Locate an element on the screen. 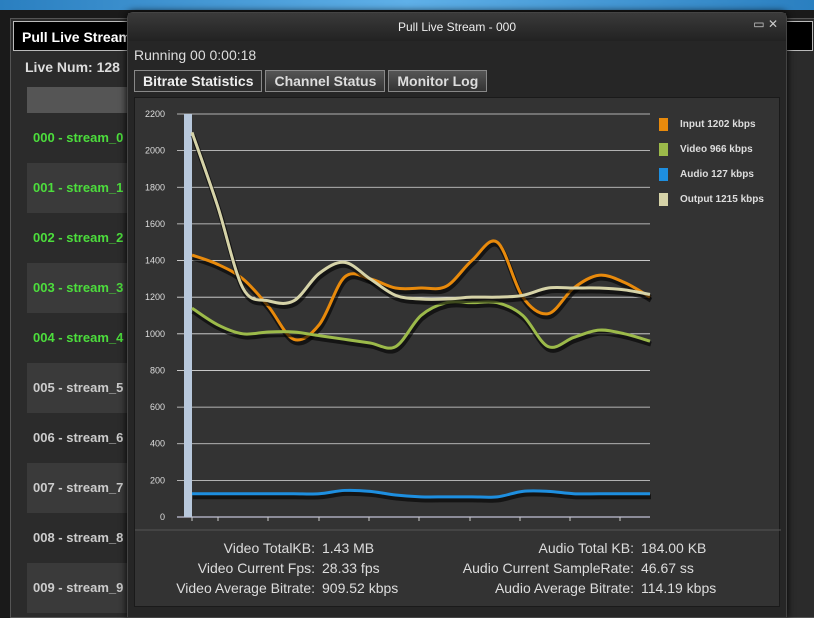 This screenshot has width=814, height=618. legend-label: Video 966 kbps is located at coordinates (716, 149).